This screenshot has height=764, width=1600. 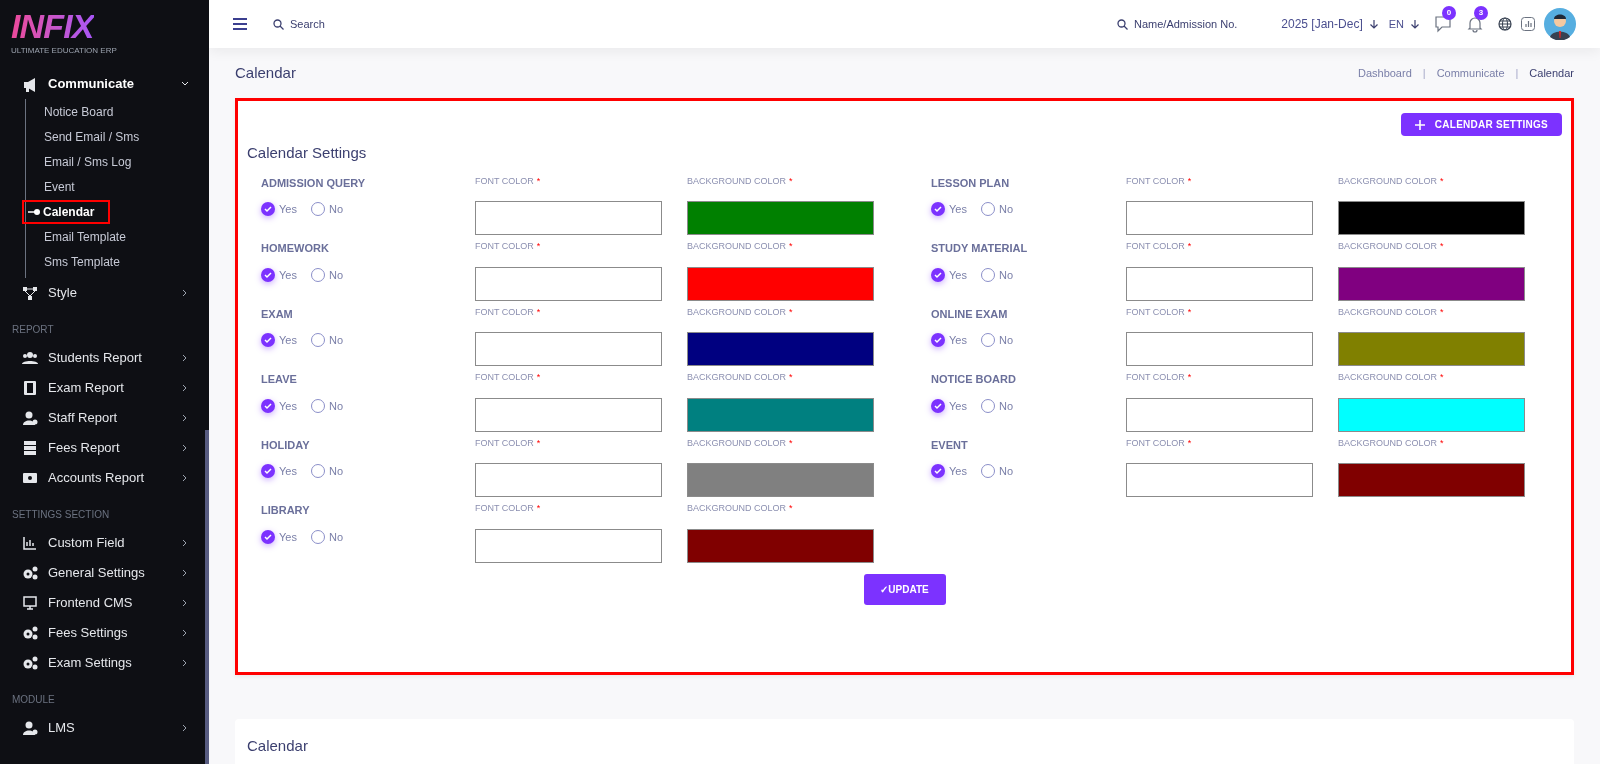 I want to click on breadcrumb-link: Dashboard, so click(x=1384, y=73).